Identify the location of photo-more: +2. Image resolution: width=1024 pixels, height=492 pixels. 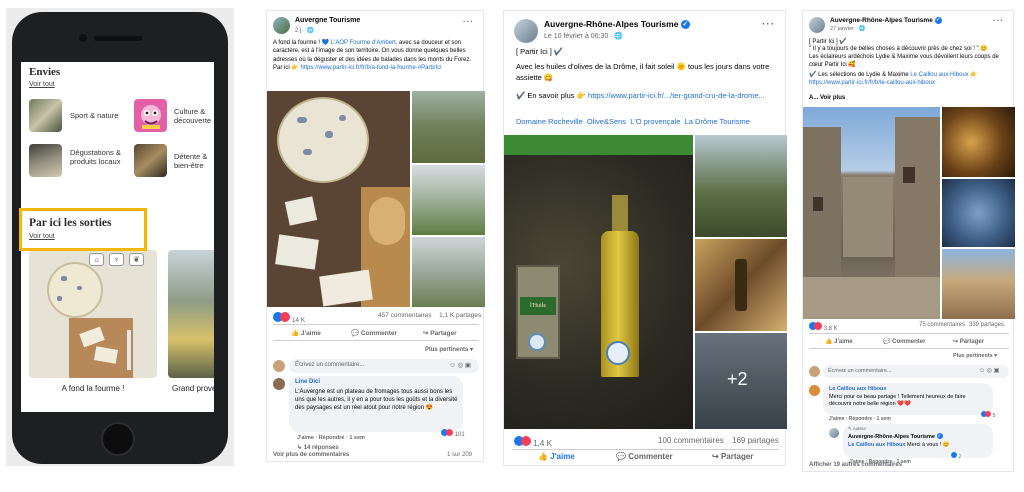
(741, 381).